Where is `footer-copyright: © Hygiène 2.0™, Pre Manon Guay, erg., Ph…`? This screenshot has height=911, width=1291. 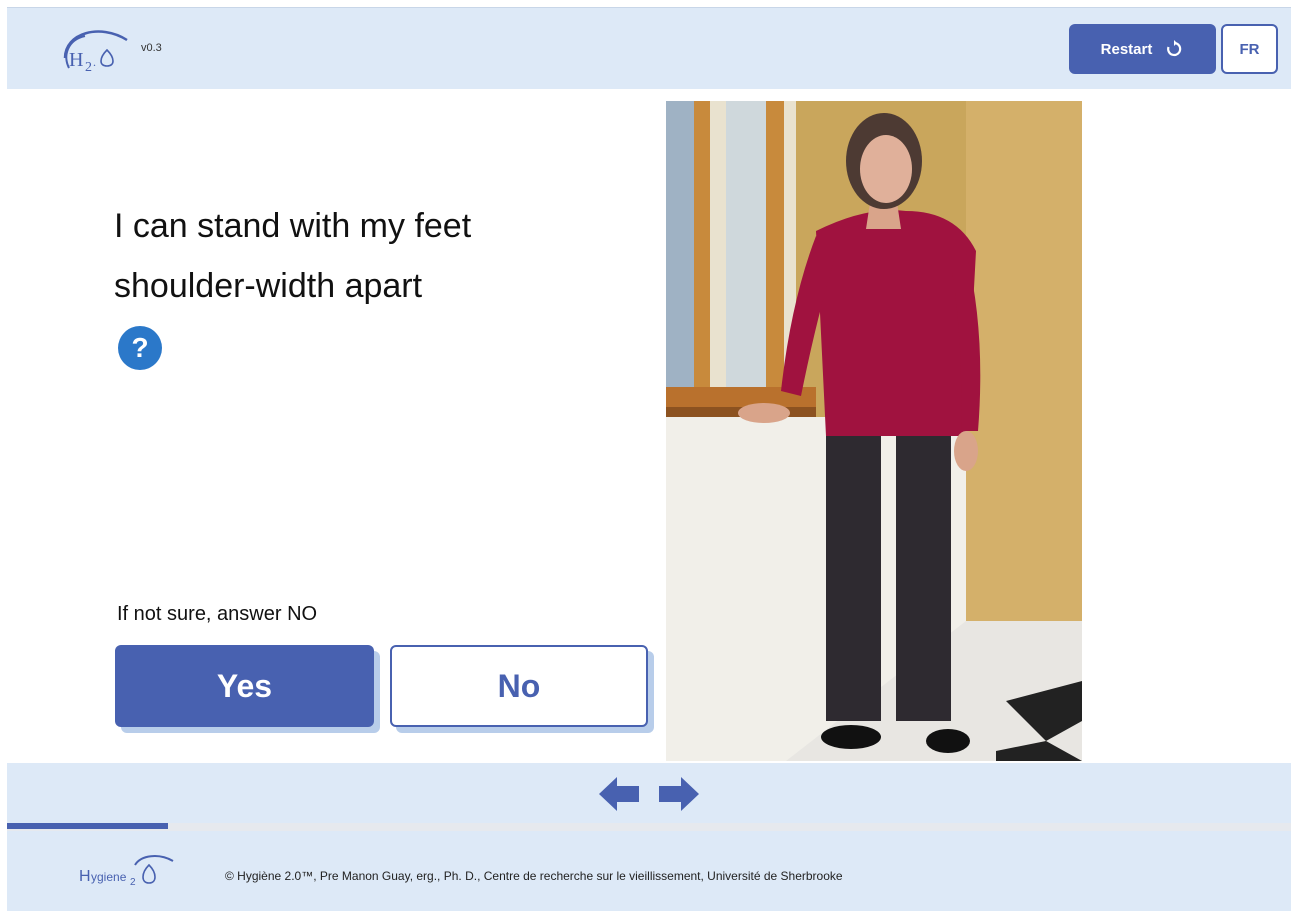
footer-copyright: © Hygiène 2.0™, Pre Manon Guay, erg., Ph… is located at coordinates (534, 876).